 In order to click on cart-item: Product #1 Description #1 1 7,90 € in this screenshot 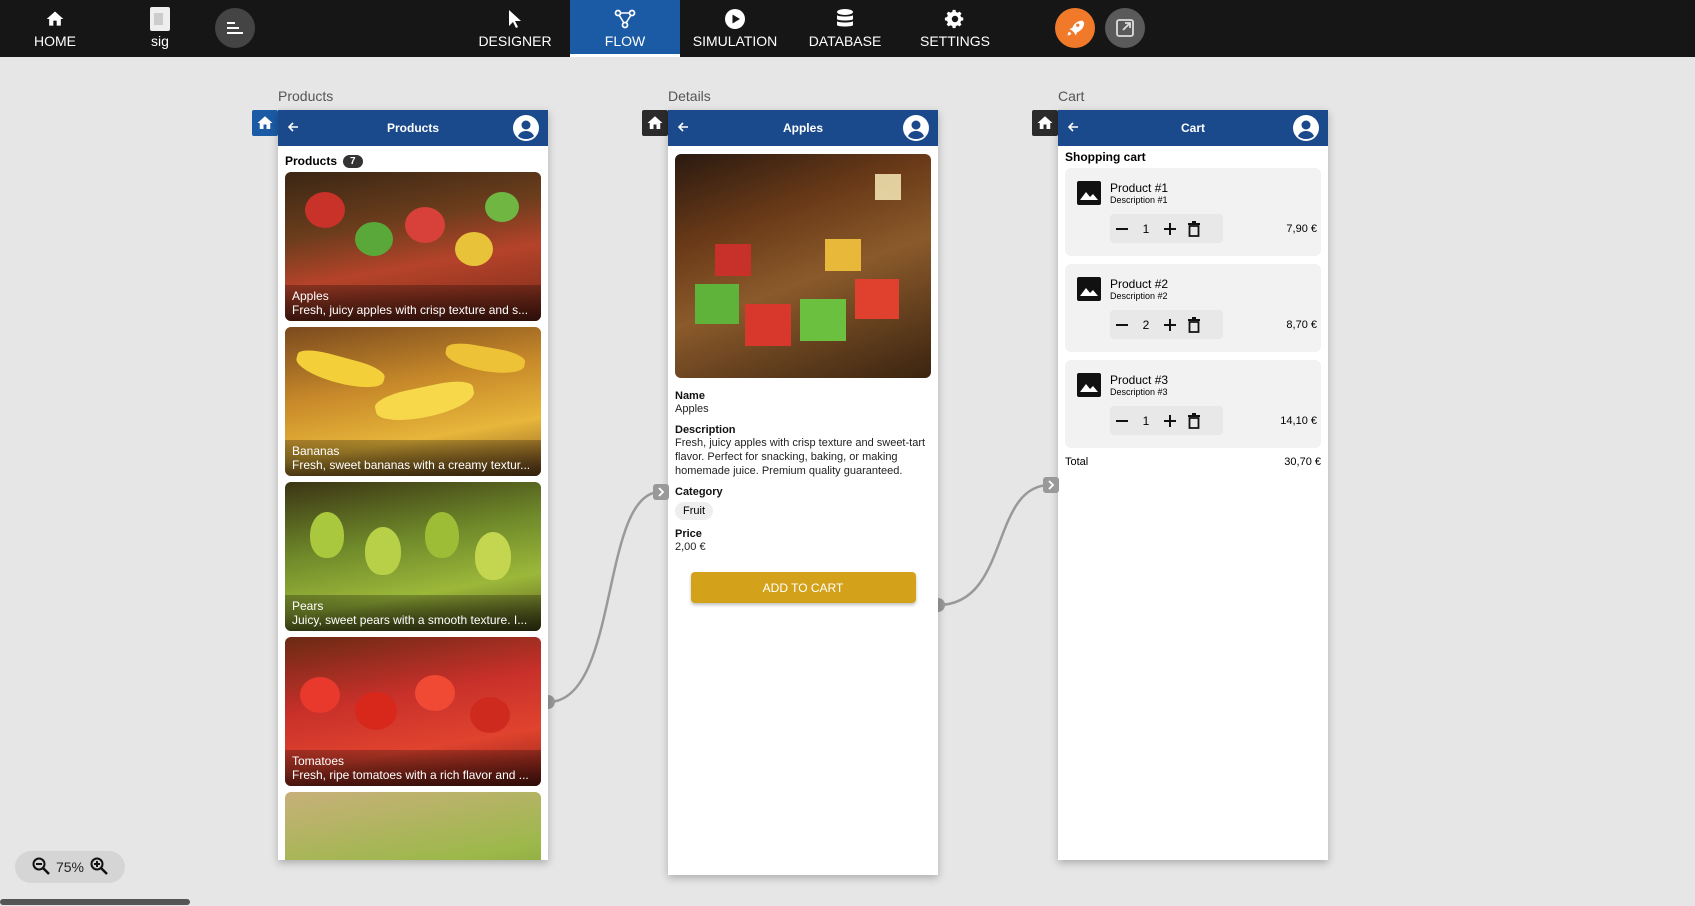, I will do `click(1193, 212)`.